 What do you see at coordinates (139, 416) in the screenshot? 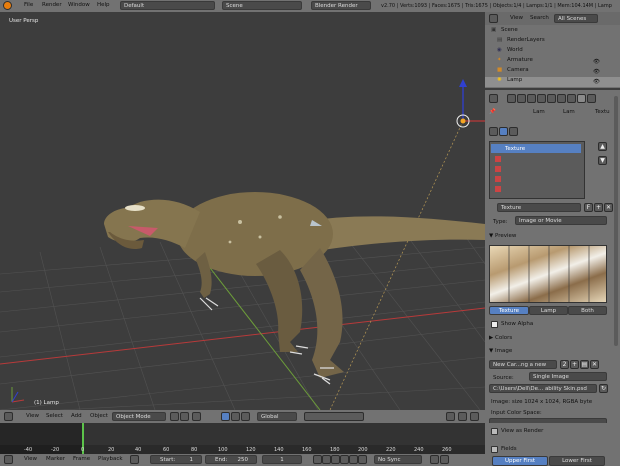
I see `mode-selector: Object Mode` at bounding box center [139, 416].